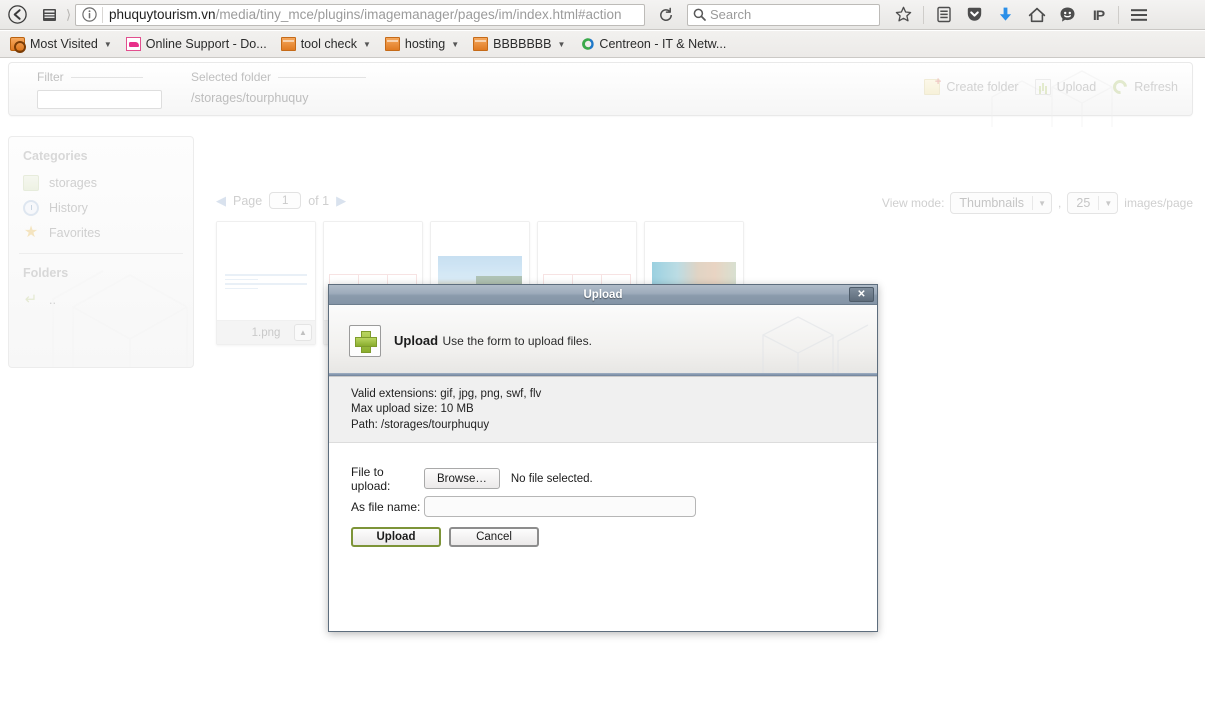  I want to click on page-total-label: of 1, so click(319, 200).